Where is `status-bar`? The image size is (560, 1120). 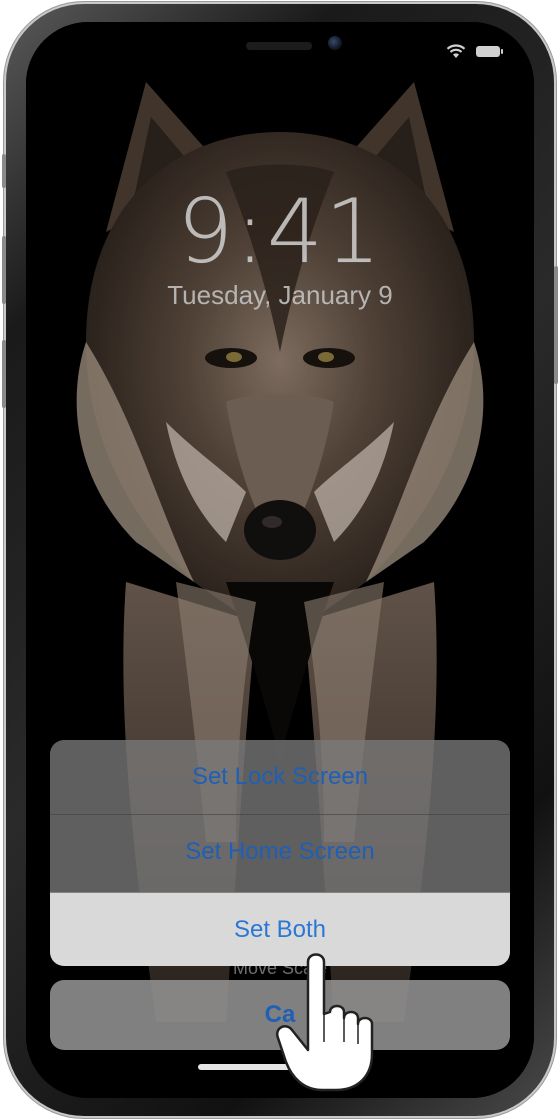 status-bar is located at coordinates (474, 51).